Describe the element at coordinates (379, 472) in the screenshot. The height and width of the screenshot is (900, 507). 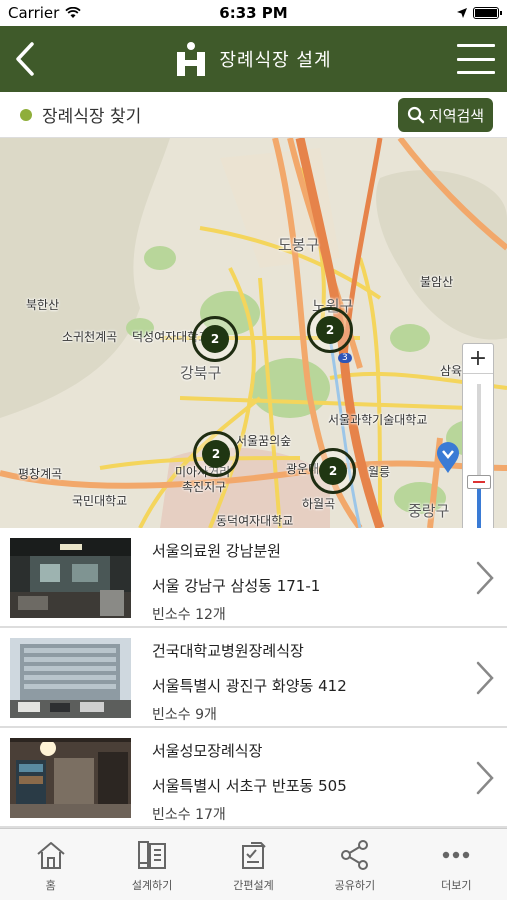
I see `map-label: 월릉` at that location.